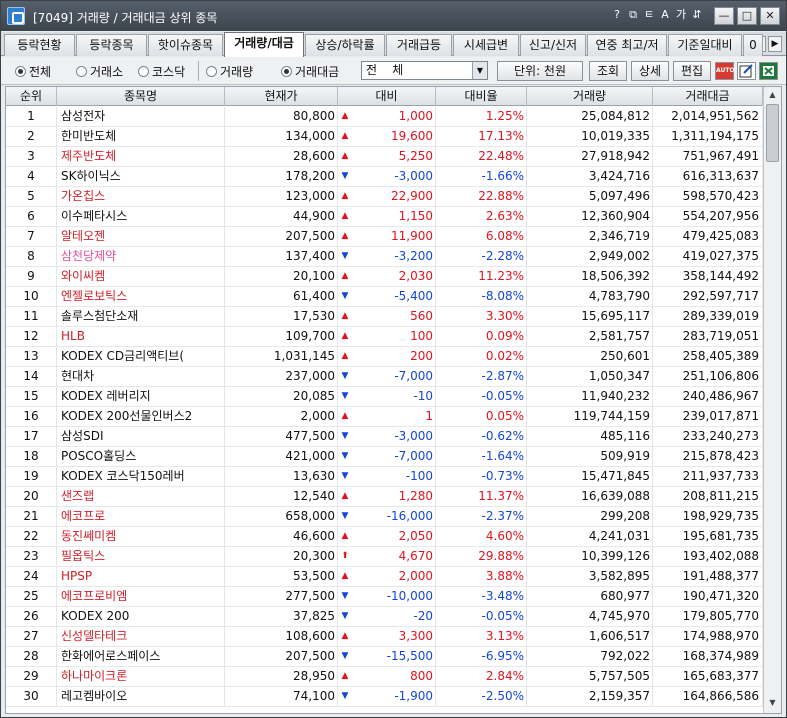 This screenshot has height=718, width=787. What do you see at coordinates (281, 257) in the screenshot?
I see `price-cell: 137,400` at bounding box center [281, 257].